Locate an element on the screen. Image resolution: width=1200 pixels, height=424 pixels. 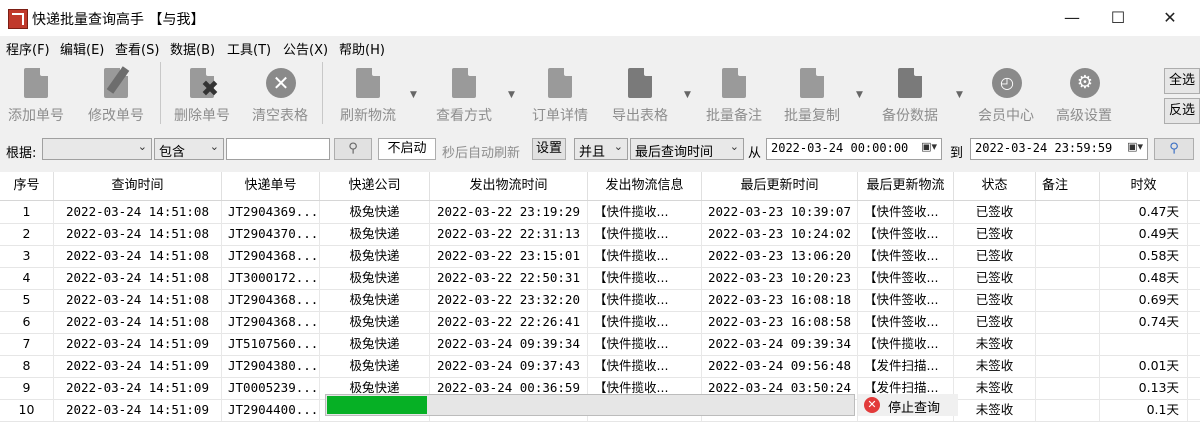
app-icon is located at coordinates (18, 19).